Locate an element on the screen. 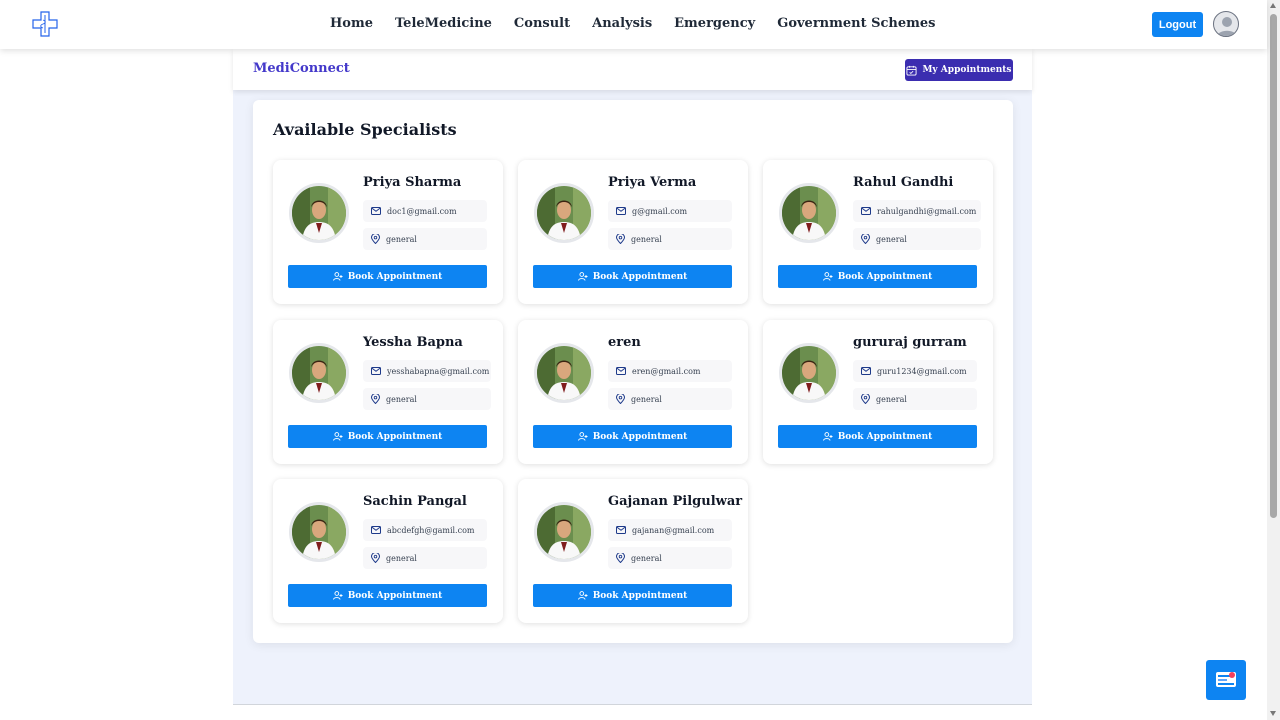 This screenshot has width=1280, height=720. scroll-down-arrow-icon is located at coordinates (1273, 713).